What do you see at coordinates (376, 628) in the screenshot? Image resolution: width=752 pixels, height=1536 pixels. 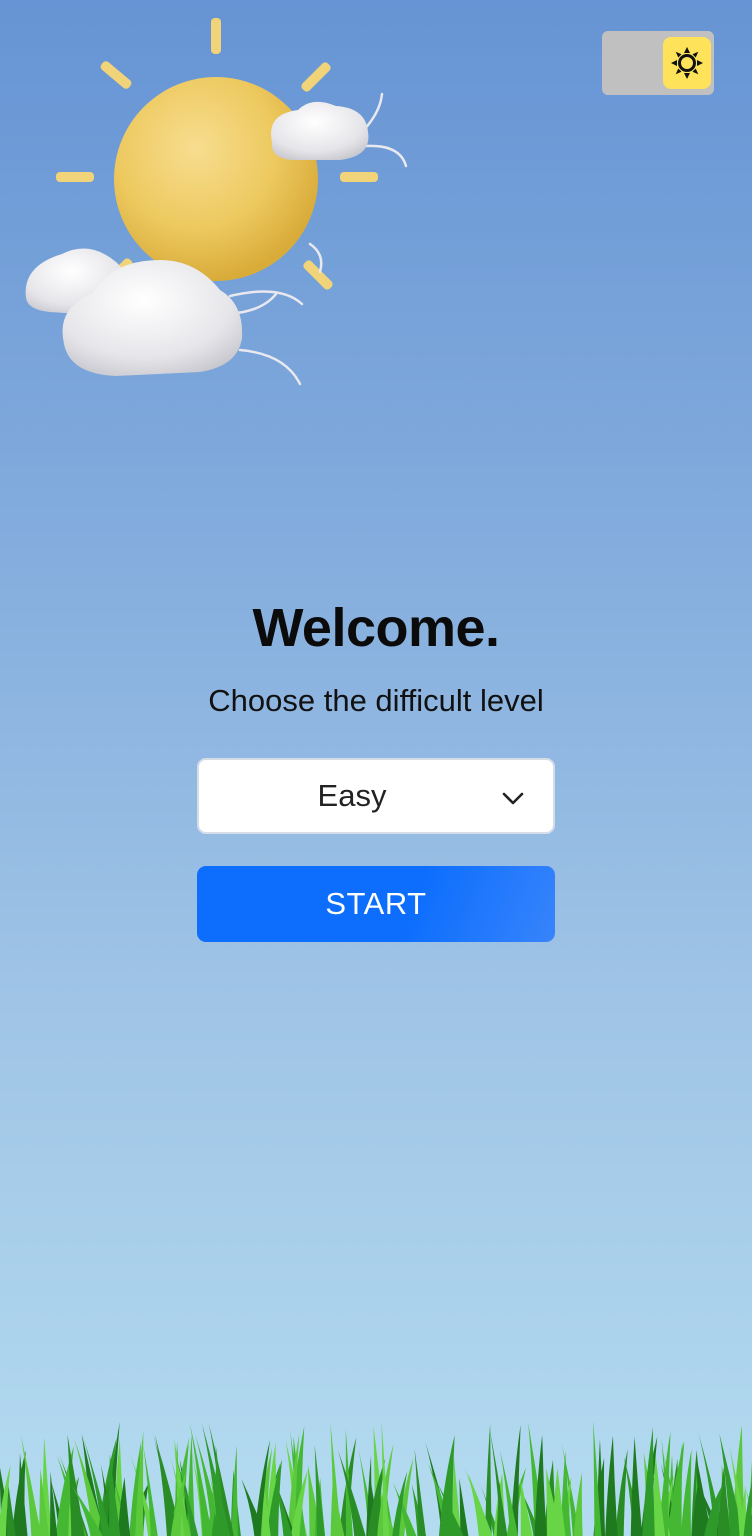 I see `page-title: Welcome.` at bounding box center [376, 628].